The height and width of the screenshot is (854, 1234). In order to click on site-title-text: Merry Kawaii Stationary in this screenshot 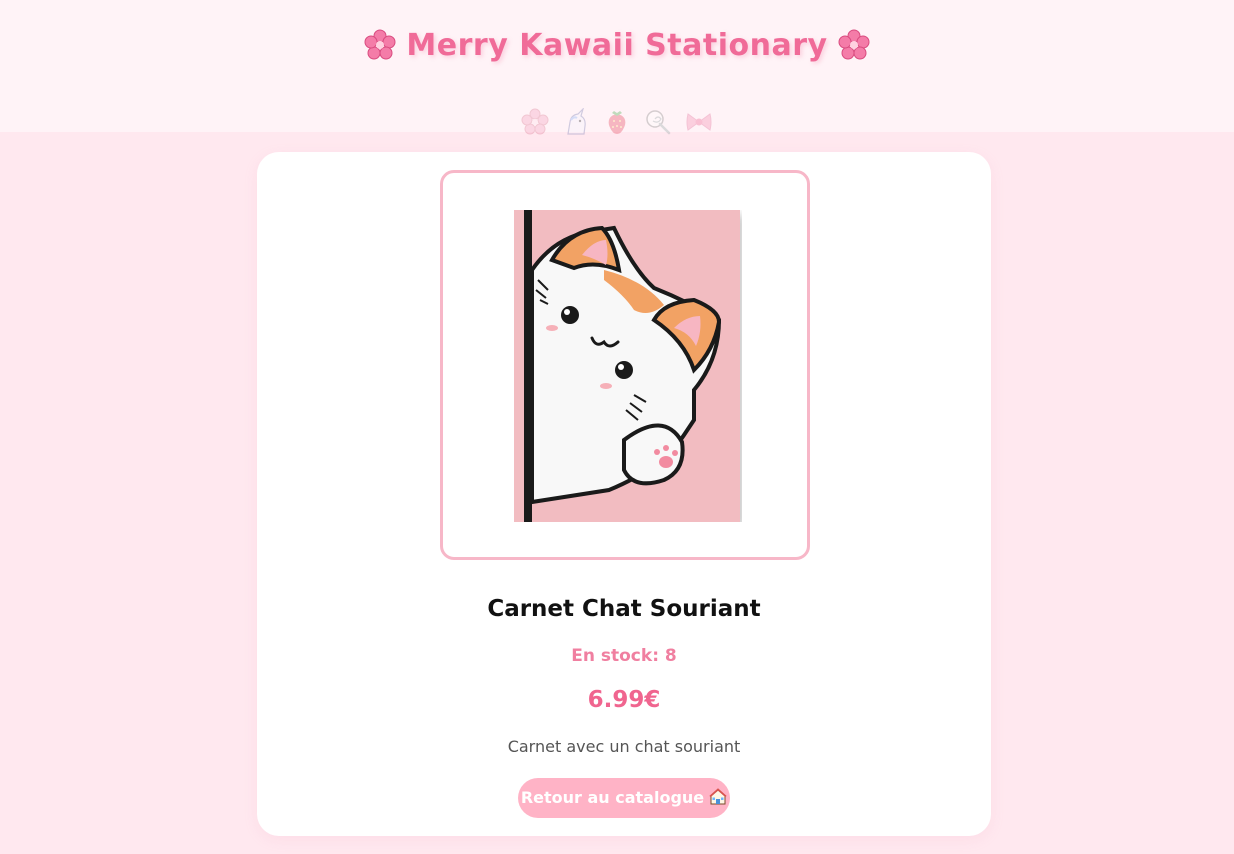, I will do `click(617, 45)`.